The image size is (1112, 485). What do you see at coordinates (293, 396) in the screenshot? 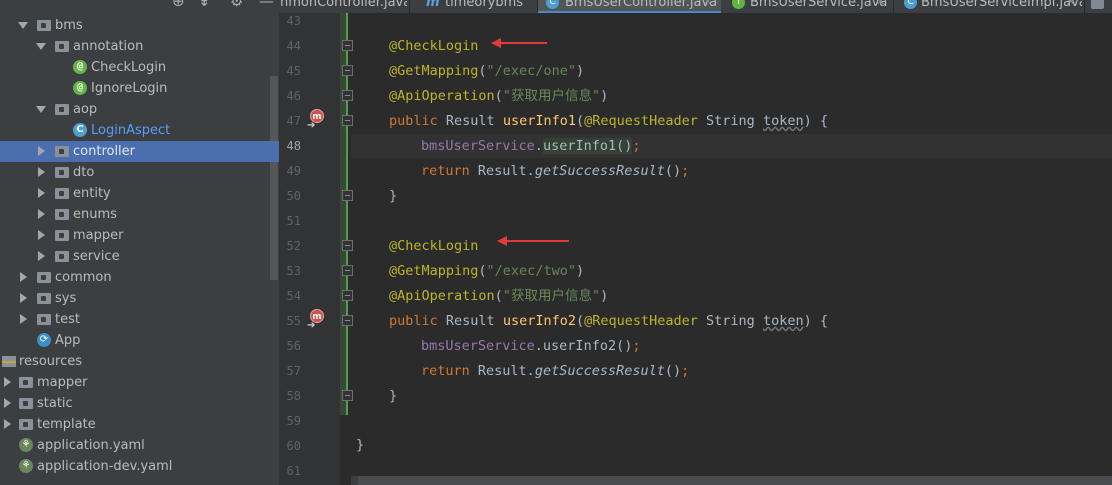
I see `line-number: 58` at bounding box center [293, 396].